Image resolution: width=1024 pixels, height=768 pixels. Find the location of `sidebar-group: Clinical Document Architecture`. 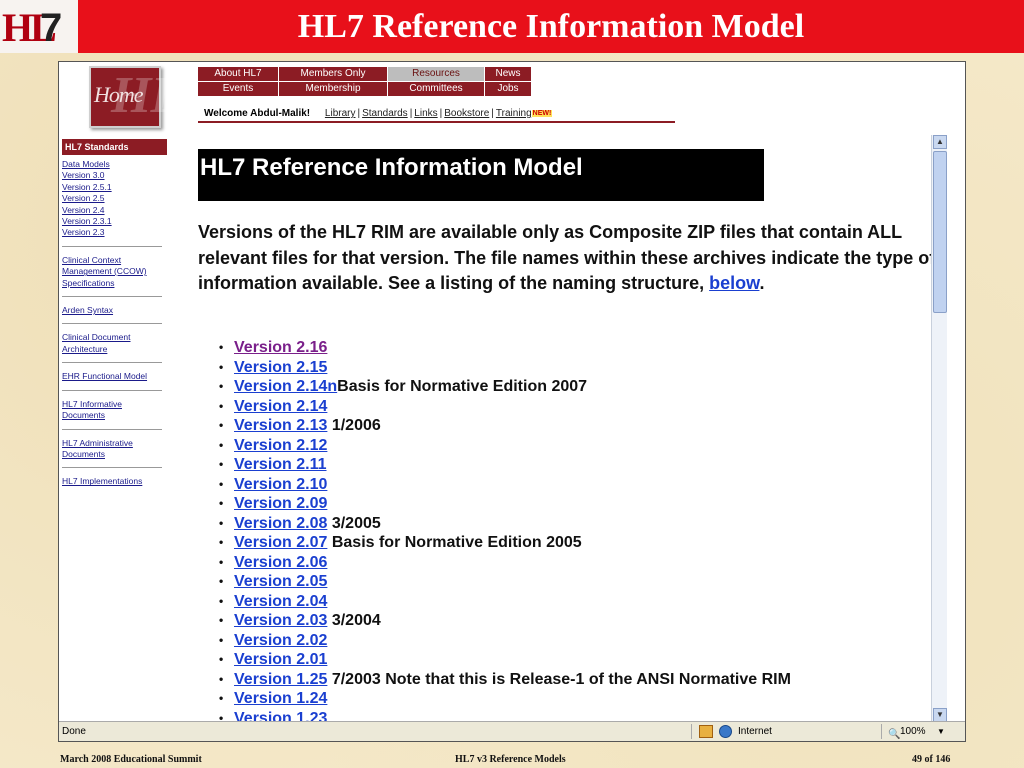

sidebar-group: Clinical Document Architecture is located at coordinates (114, 343).